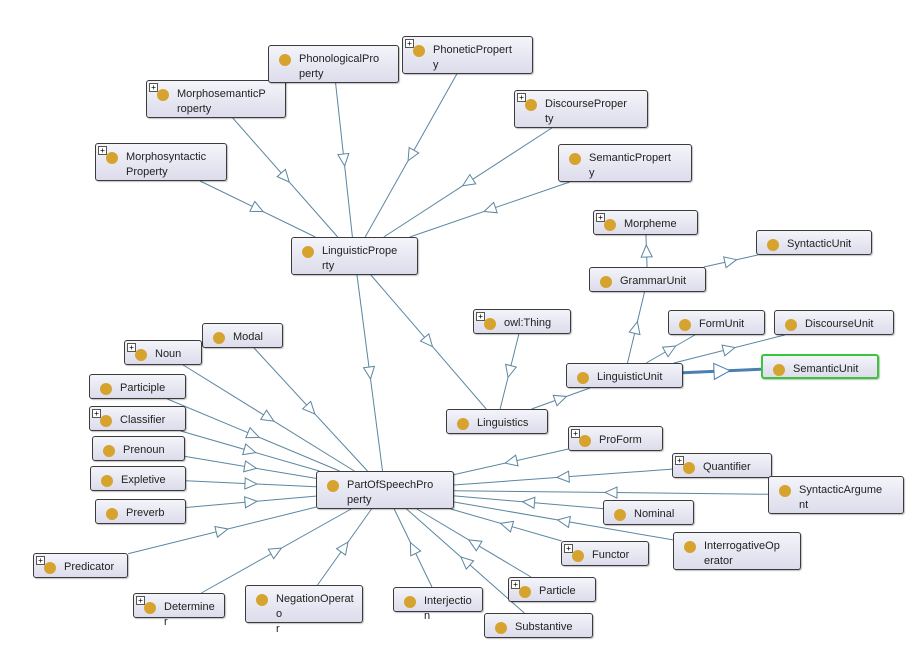 Image resolution: width=914 pixels, height=645 pixels. I want to click on class-node-morphosemanticproperty: + MorphosemanticP roperty, so click(216, 99).